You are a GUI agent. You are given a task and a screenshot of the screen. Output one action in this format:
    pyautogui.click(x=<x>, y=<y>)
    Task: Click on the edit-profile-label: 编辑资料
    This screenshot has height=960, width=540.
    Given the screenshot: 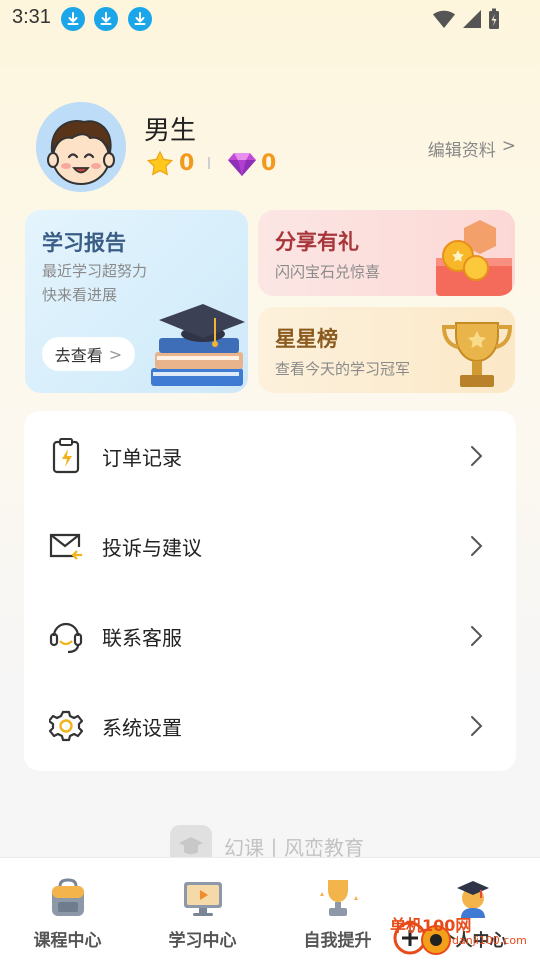 What is the action you would take?
    pyautogui.click(x=461, y=151)
    